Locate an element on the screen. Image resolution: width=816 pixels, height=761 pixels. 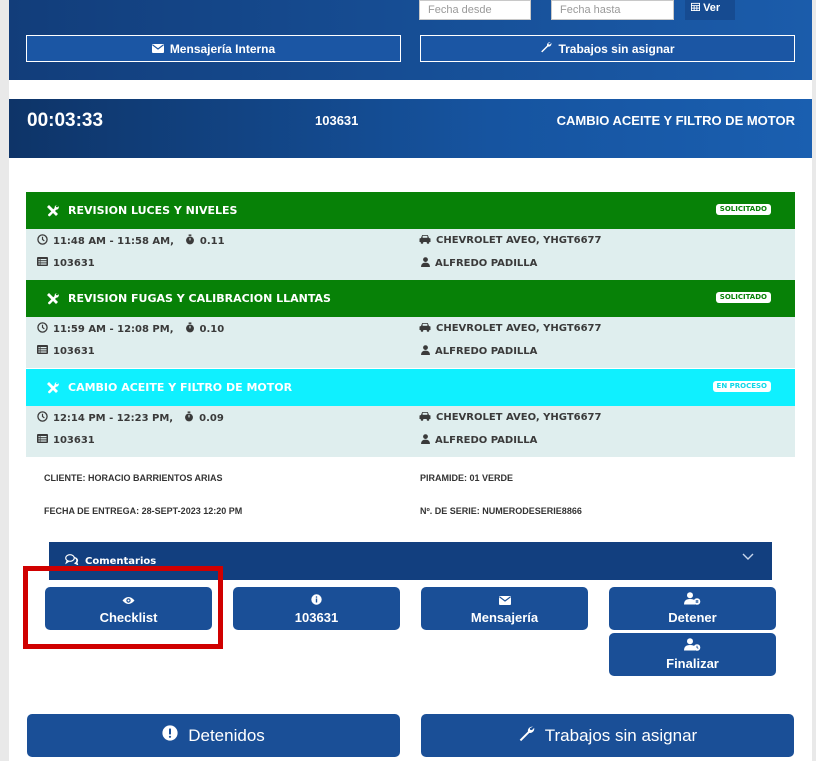
calendar-icon is located at coordinates (697, 8).